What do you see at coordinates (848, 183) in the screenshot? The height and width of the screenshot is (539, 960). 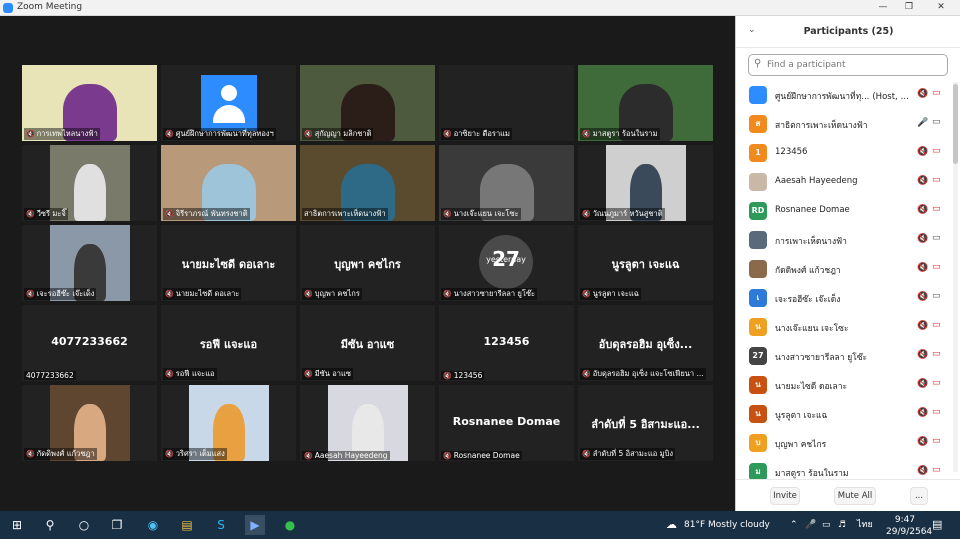 I see `participant-row: Aaesah Hayeedeng 🔇 ▭` at bounding box center [848, 183].